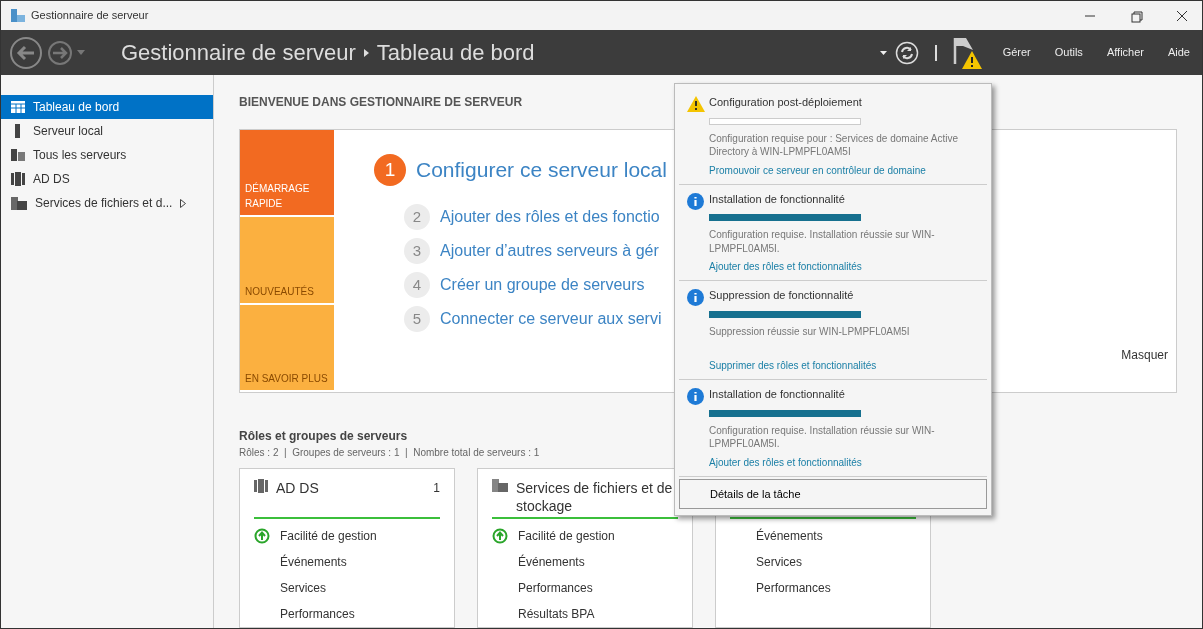  Describe the element at coordinates (1068, 52) in the screenshot. I see `menu-item: Outils` at that location.